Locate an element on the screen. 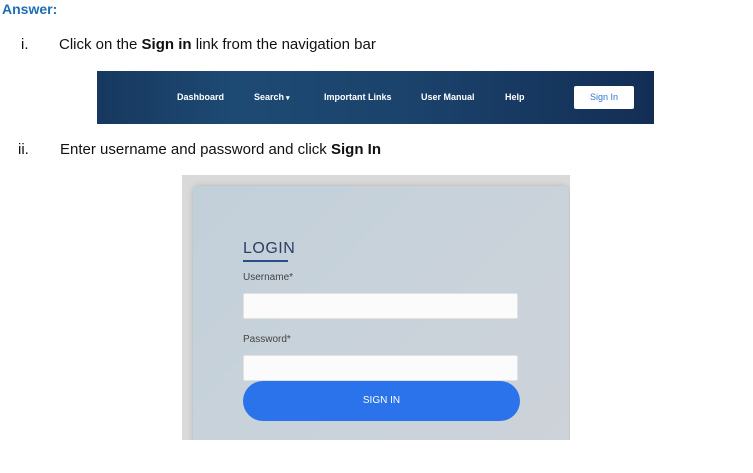  nav-item-help: Help is located at coordinates (515, 97).